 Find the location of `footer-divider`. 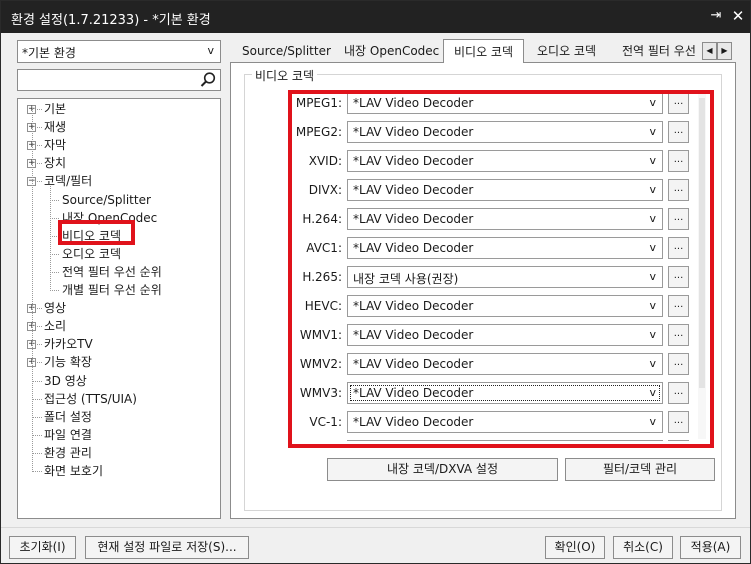

footer-divider is located at coordinates (375, 527).